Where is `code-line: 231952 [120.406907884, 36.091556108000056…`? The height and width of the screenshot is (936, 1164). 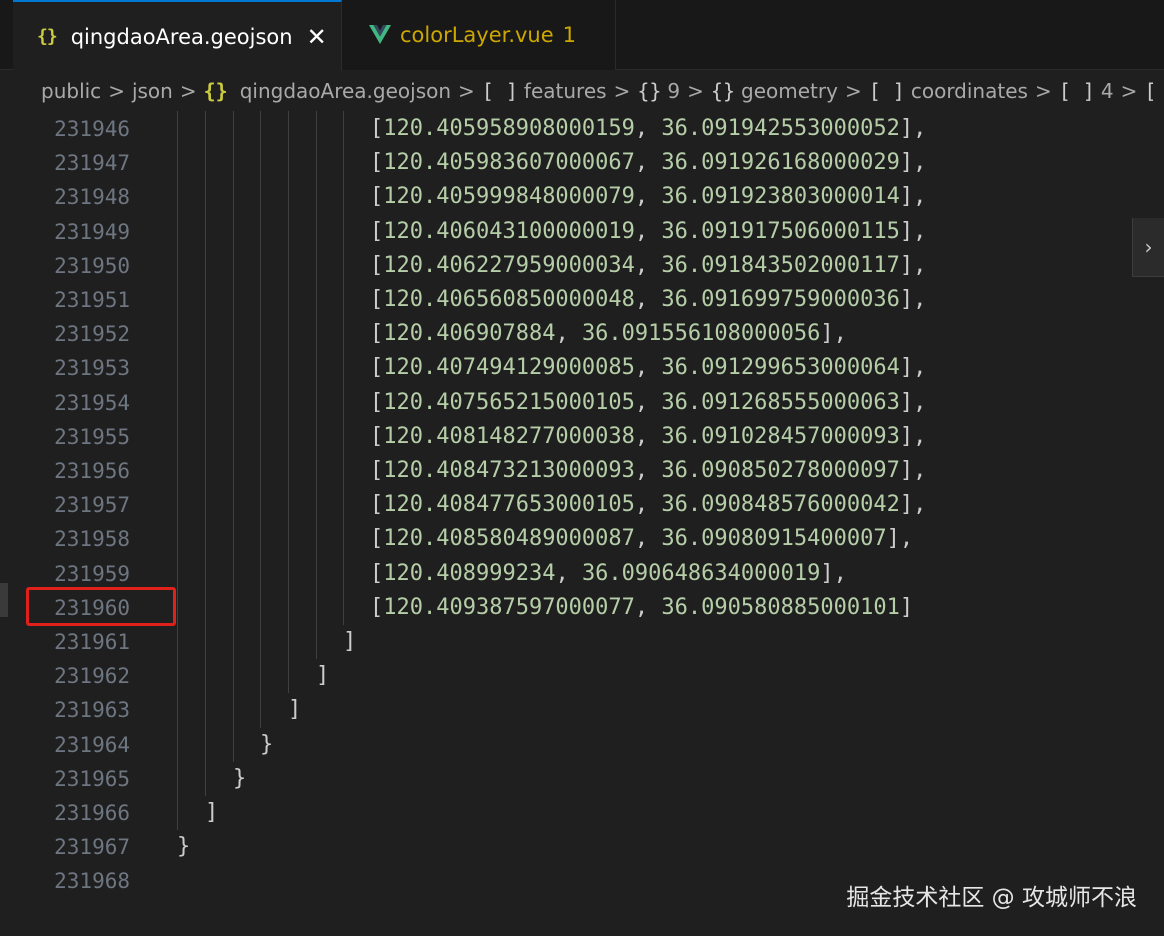
code-line: 231952 [120.406907884, 36.091556108000056… is located at coordinates (582, 334).